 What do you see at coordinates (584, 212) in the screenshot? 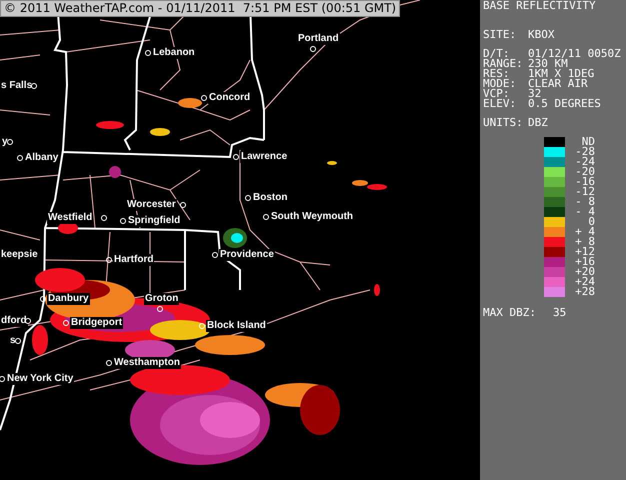
I see `legend-label: - 4` at bounding box center [584, 212].